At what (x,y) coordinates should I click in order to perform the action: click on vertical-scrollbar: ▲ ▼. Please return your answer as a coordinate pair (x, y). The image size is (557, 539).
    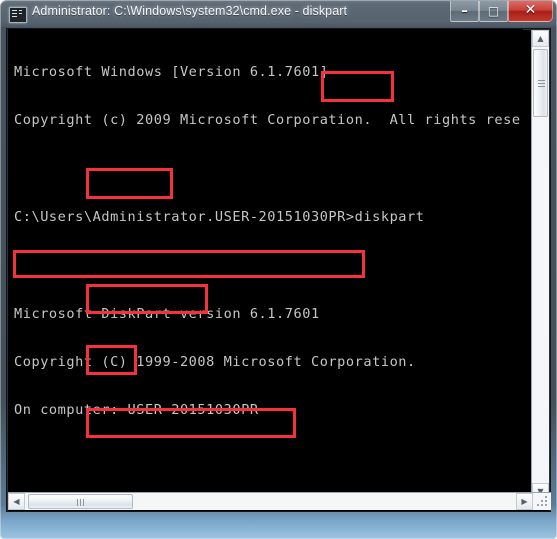
    Looking at the image, I should click on (540, 265).